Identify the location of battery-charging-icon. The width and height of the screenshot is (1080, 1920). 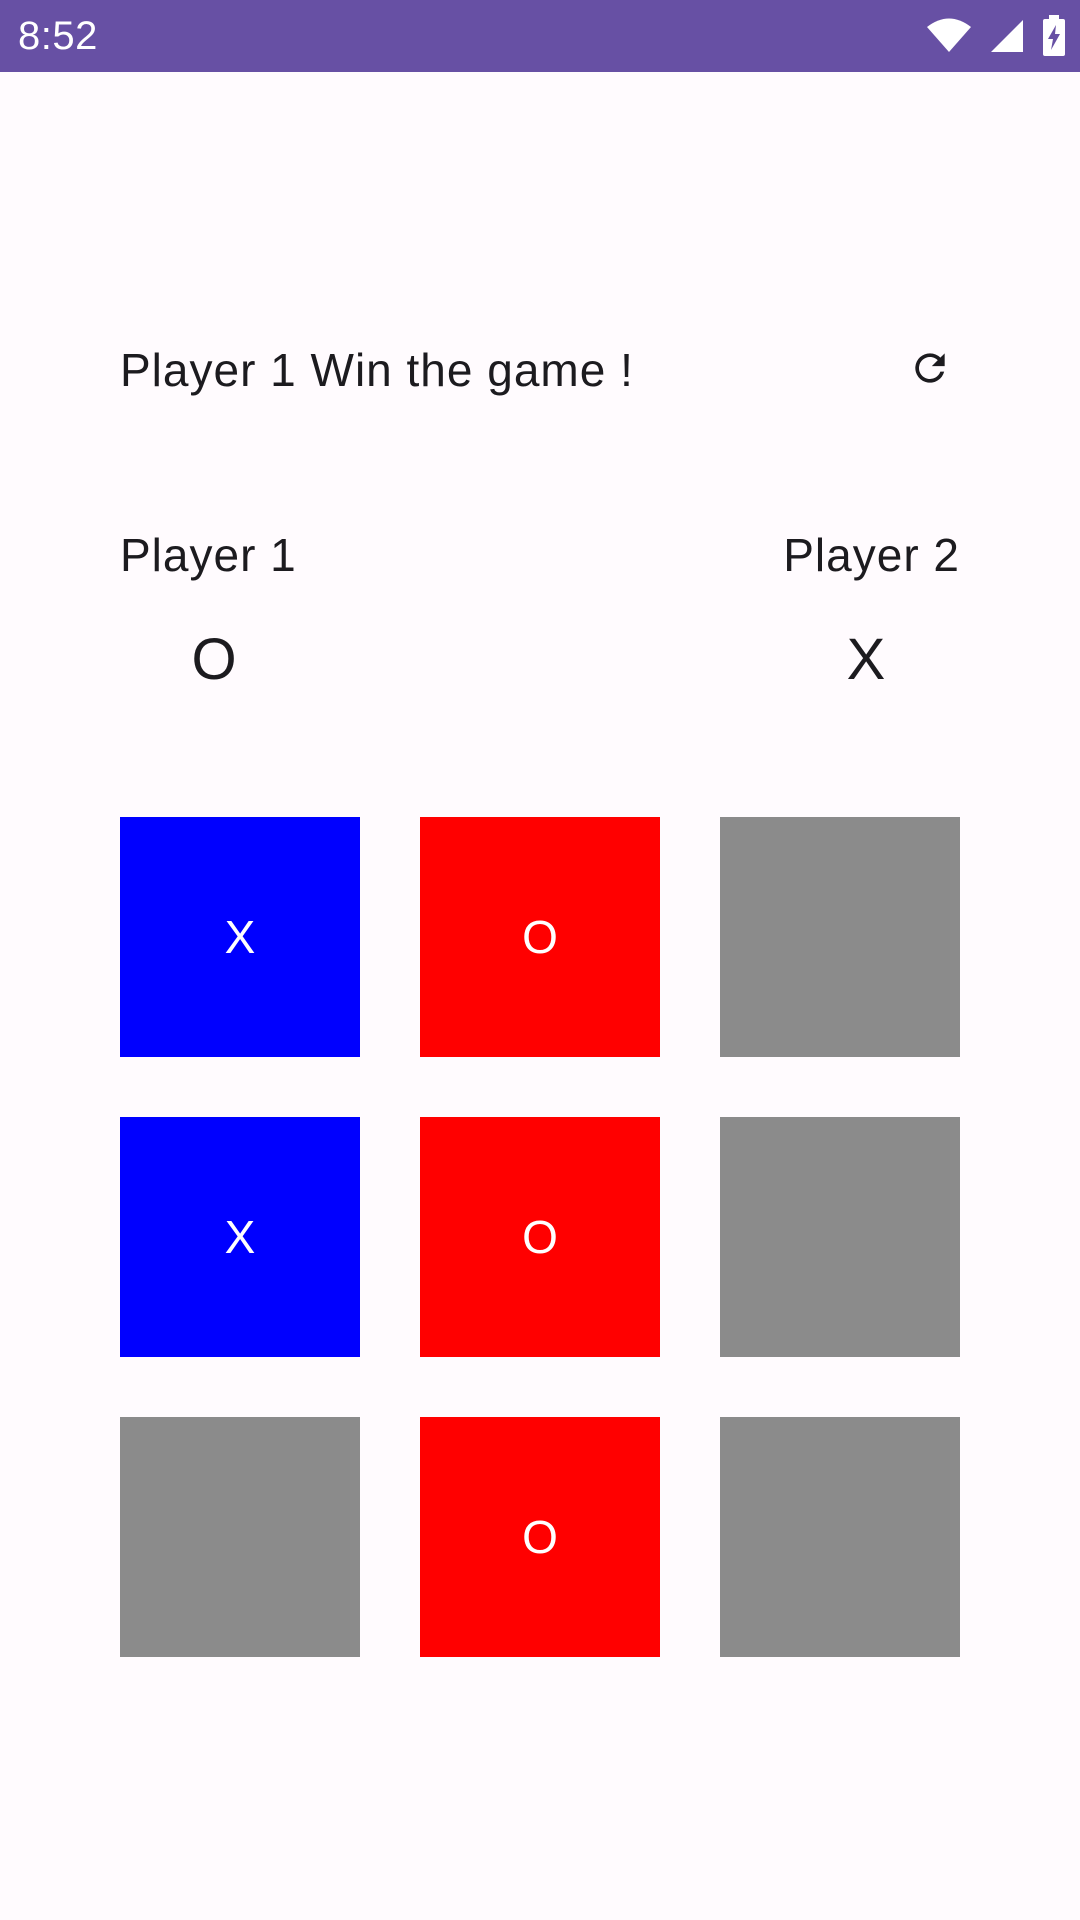
(1054, 36).